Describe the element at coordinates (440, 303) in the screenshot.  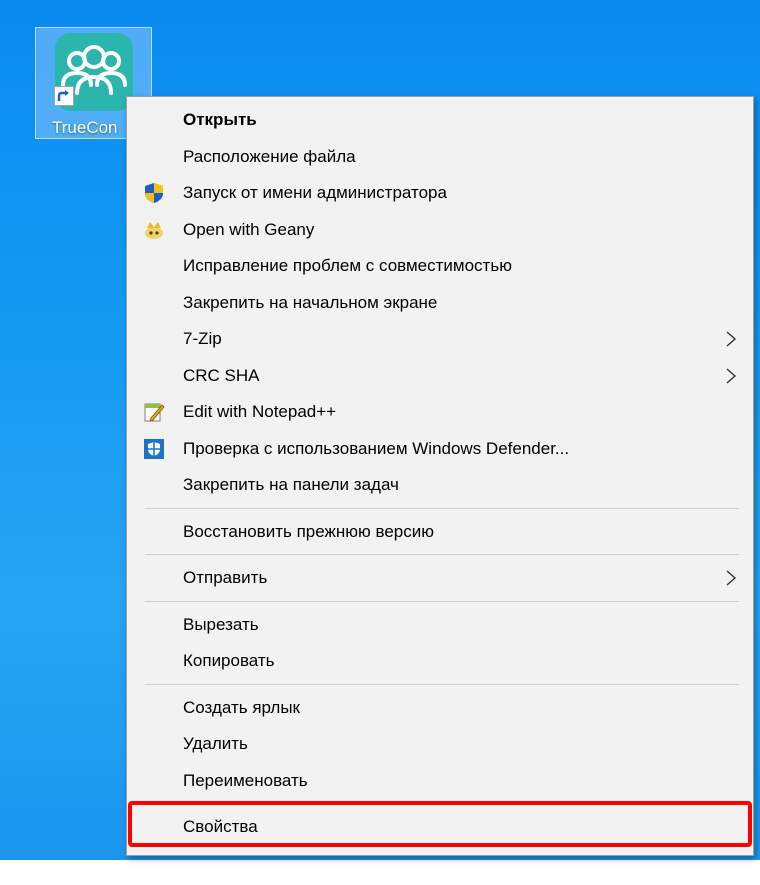
I see `menu-item-0-5: Закрепить на начальном экране` at that location.